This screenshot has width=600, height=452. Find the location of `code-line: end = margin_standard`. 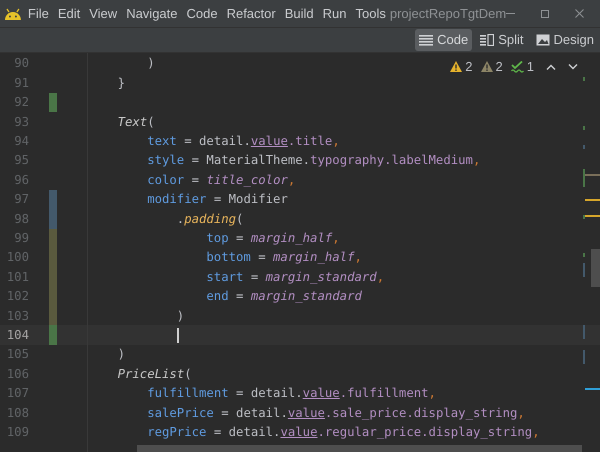

code-line: end = margin_standard is located at coordinates (284, 297).